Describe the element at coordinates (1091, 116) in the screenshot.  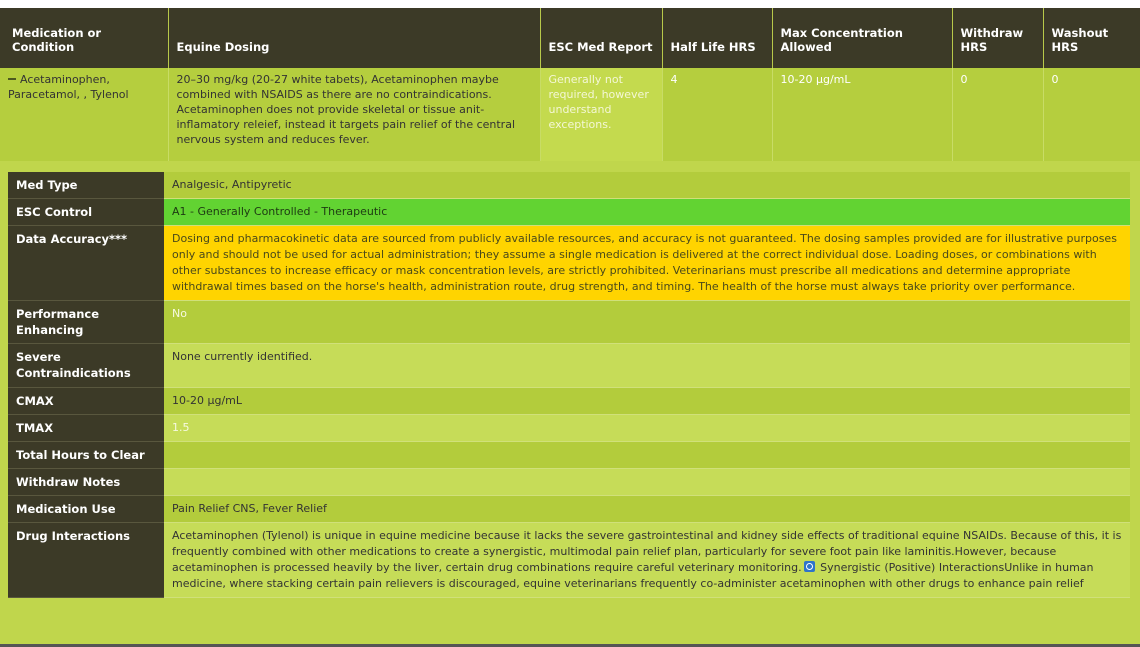
I see `cell-washout: 0` at that location.